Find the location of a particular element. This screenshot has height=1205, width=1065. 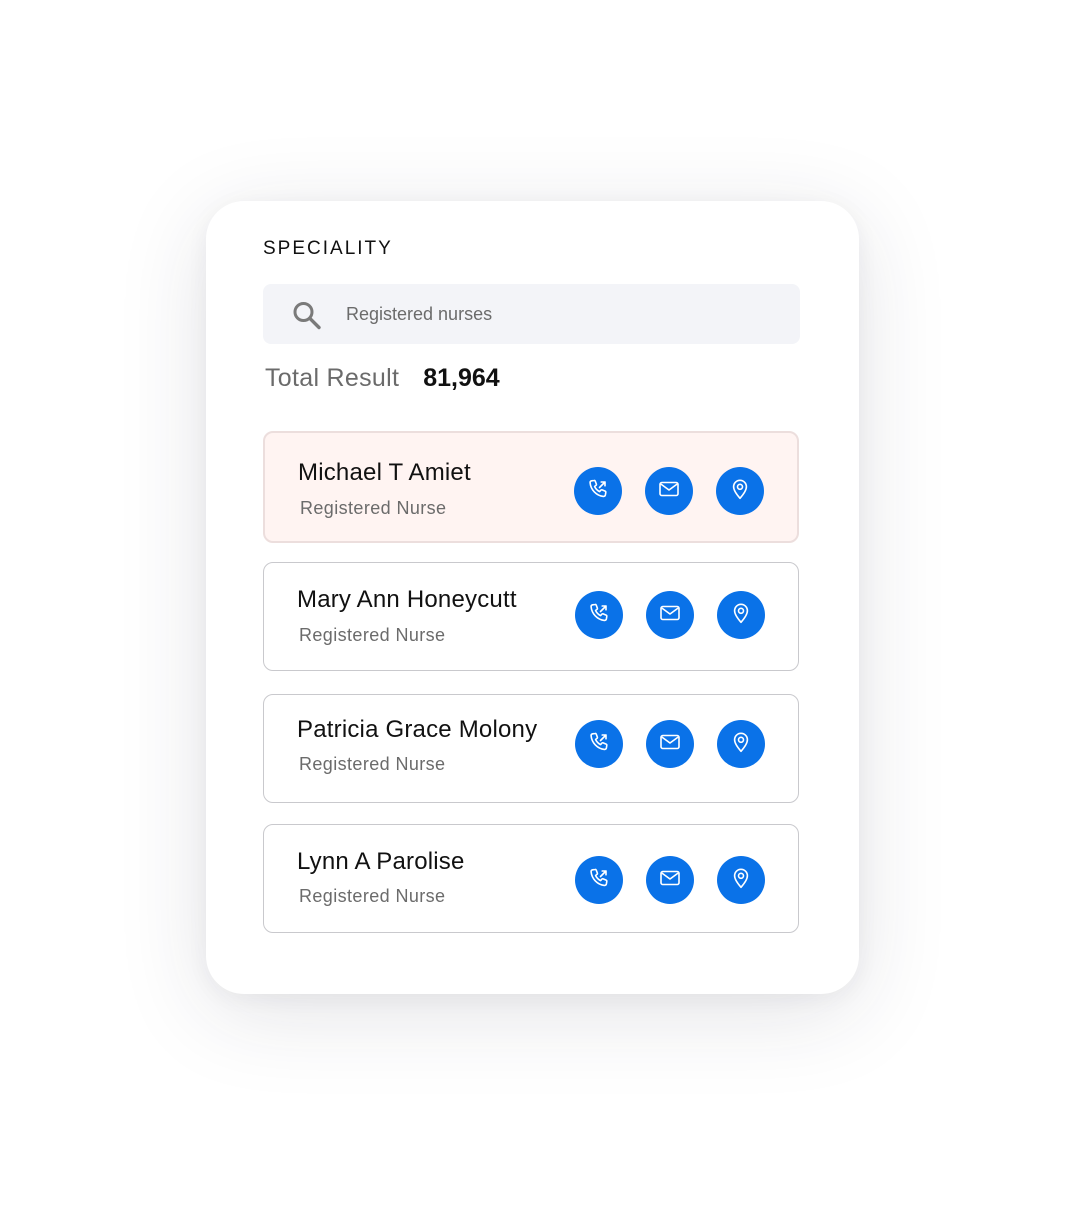

result-card: Patricia Grace Molony Registered Nurse is located at coordinates (531, 748).